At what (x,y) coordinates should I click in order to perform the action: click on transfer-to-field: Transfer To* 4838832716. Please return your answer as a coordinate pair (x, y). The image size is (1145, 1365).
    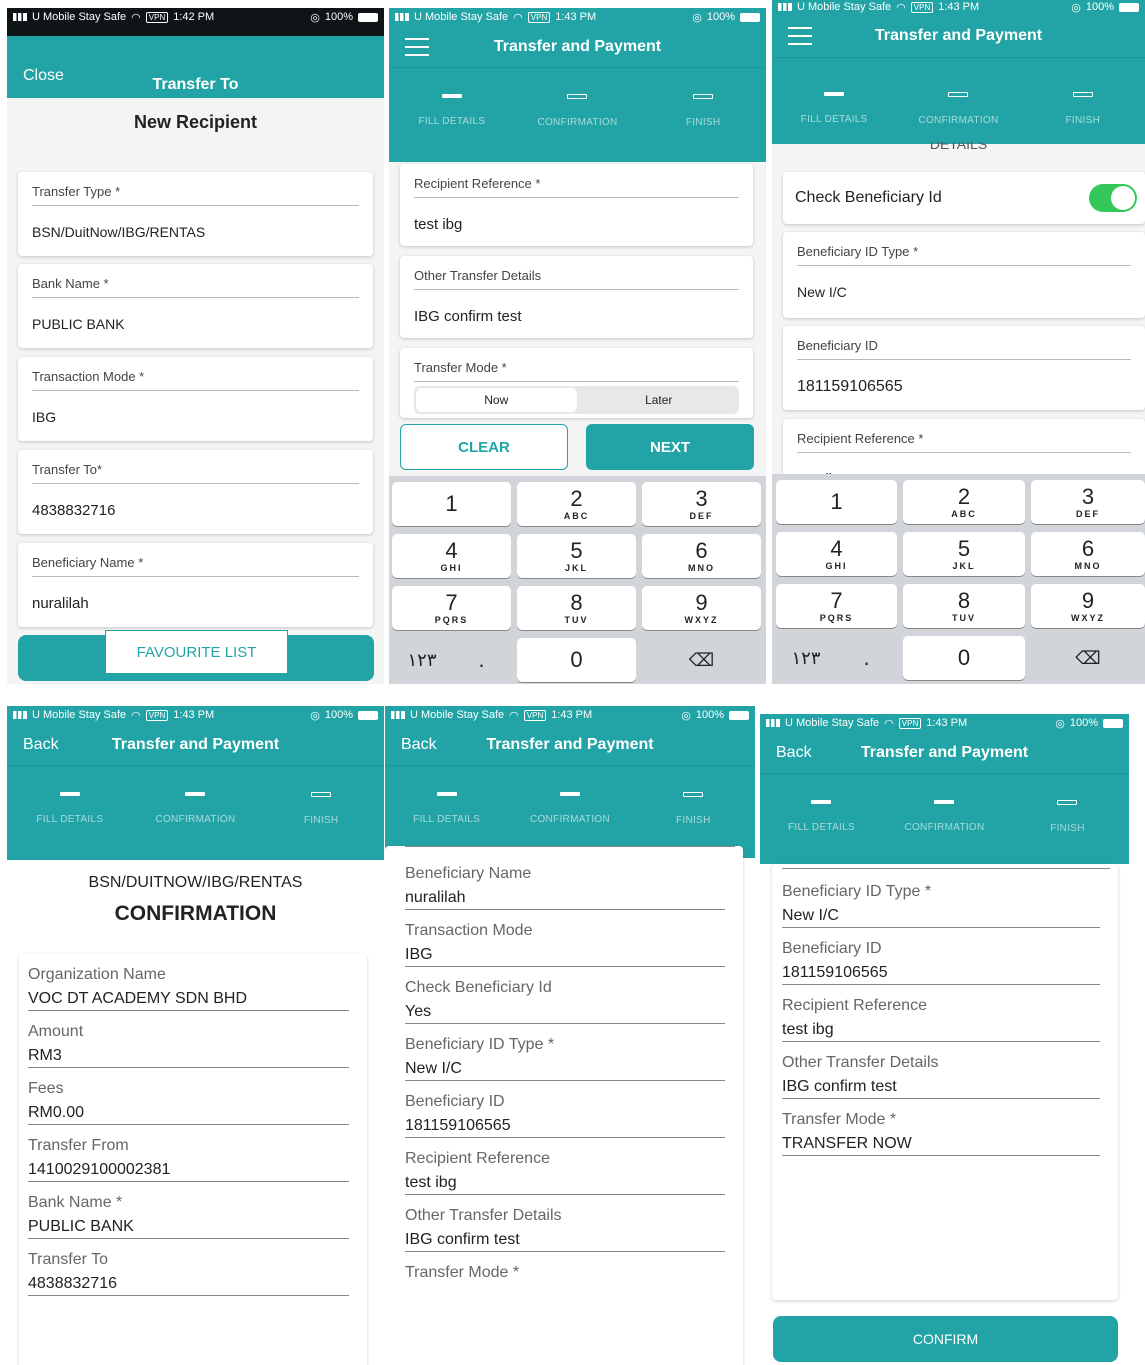
    Looking at the image, I should click on (195, 492).